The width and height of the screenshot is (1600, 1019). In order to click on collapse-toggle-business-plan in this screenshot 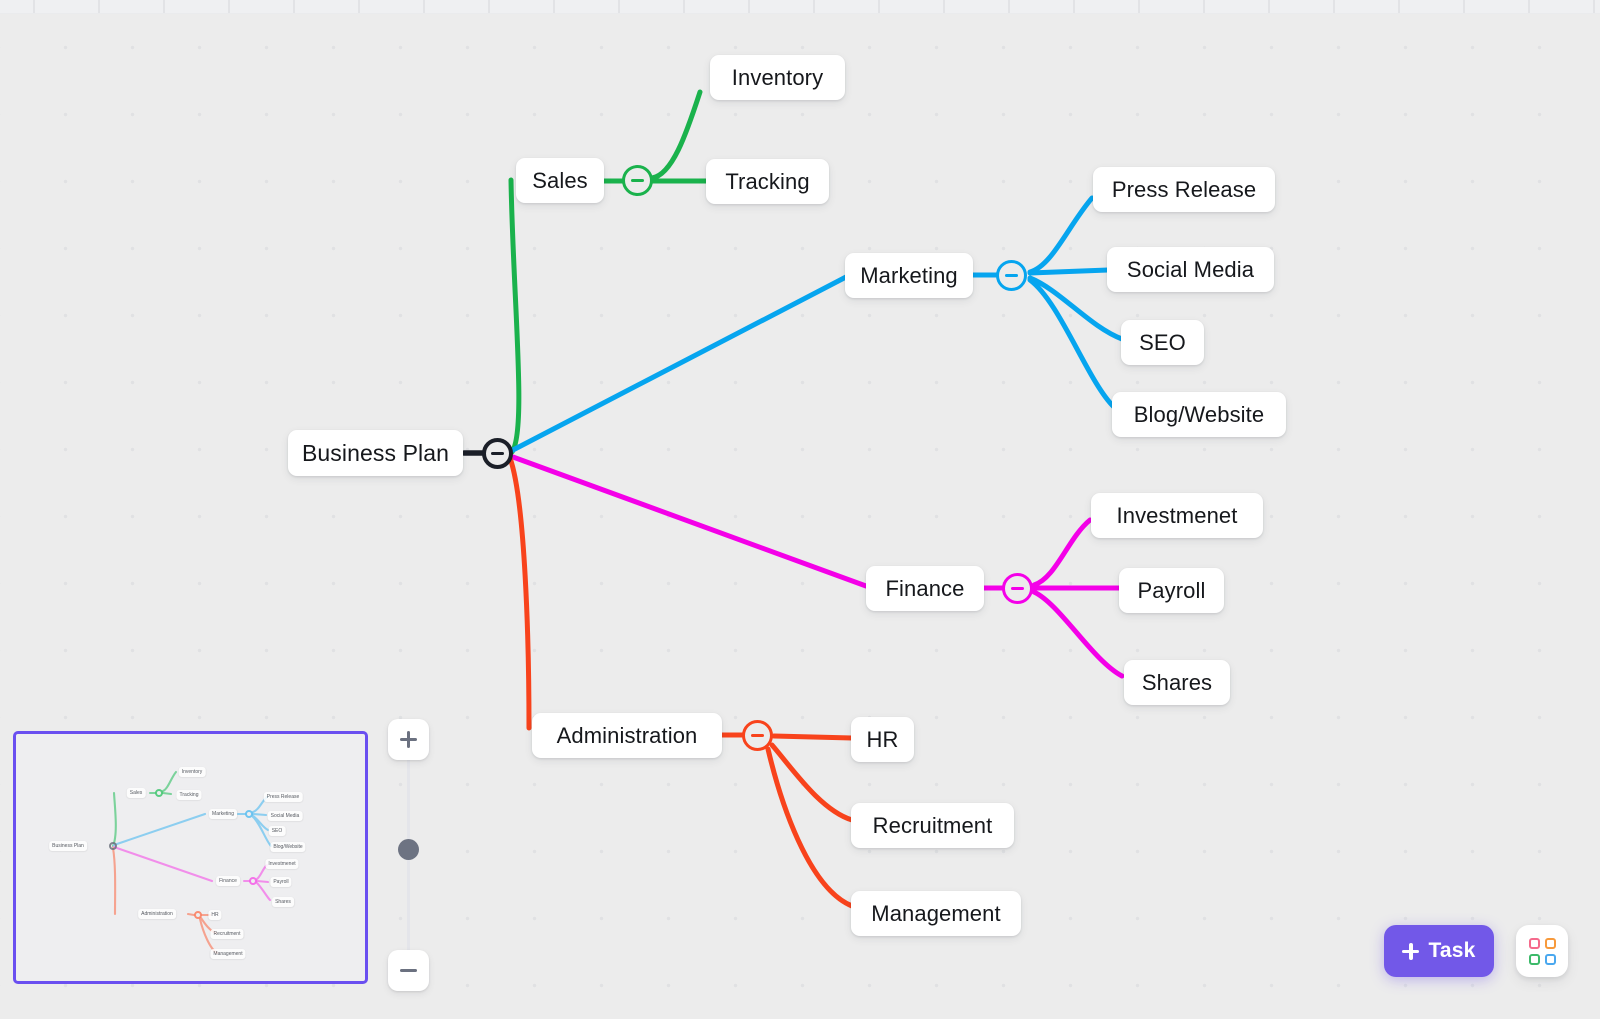, I will do `click(497, 453)`.